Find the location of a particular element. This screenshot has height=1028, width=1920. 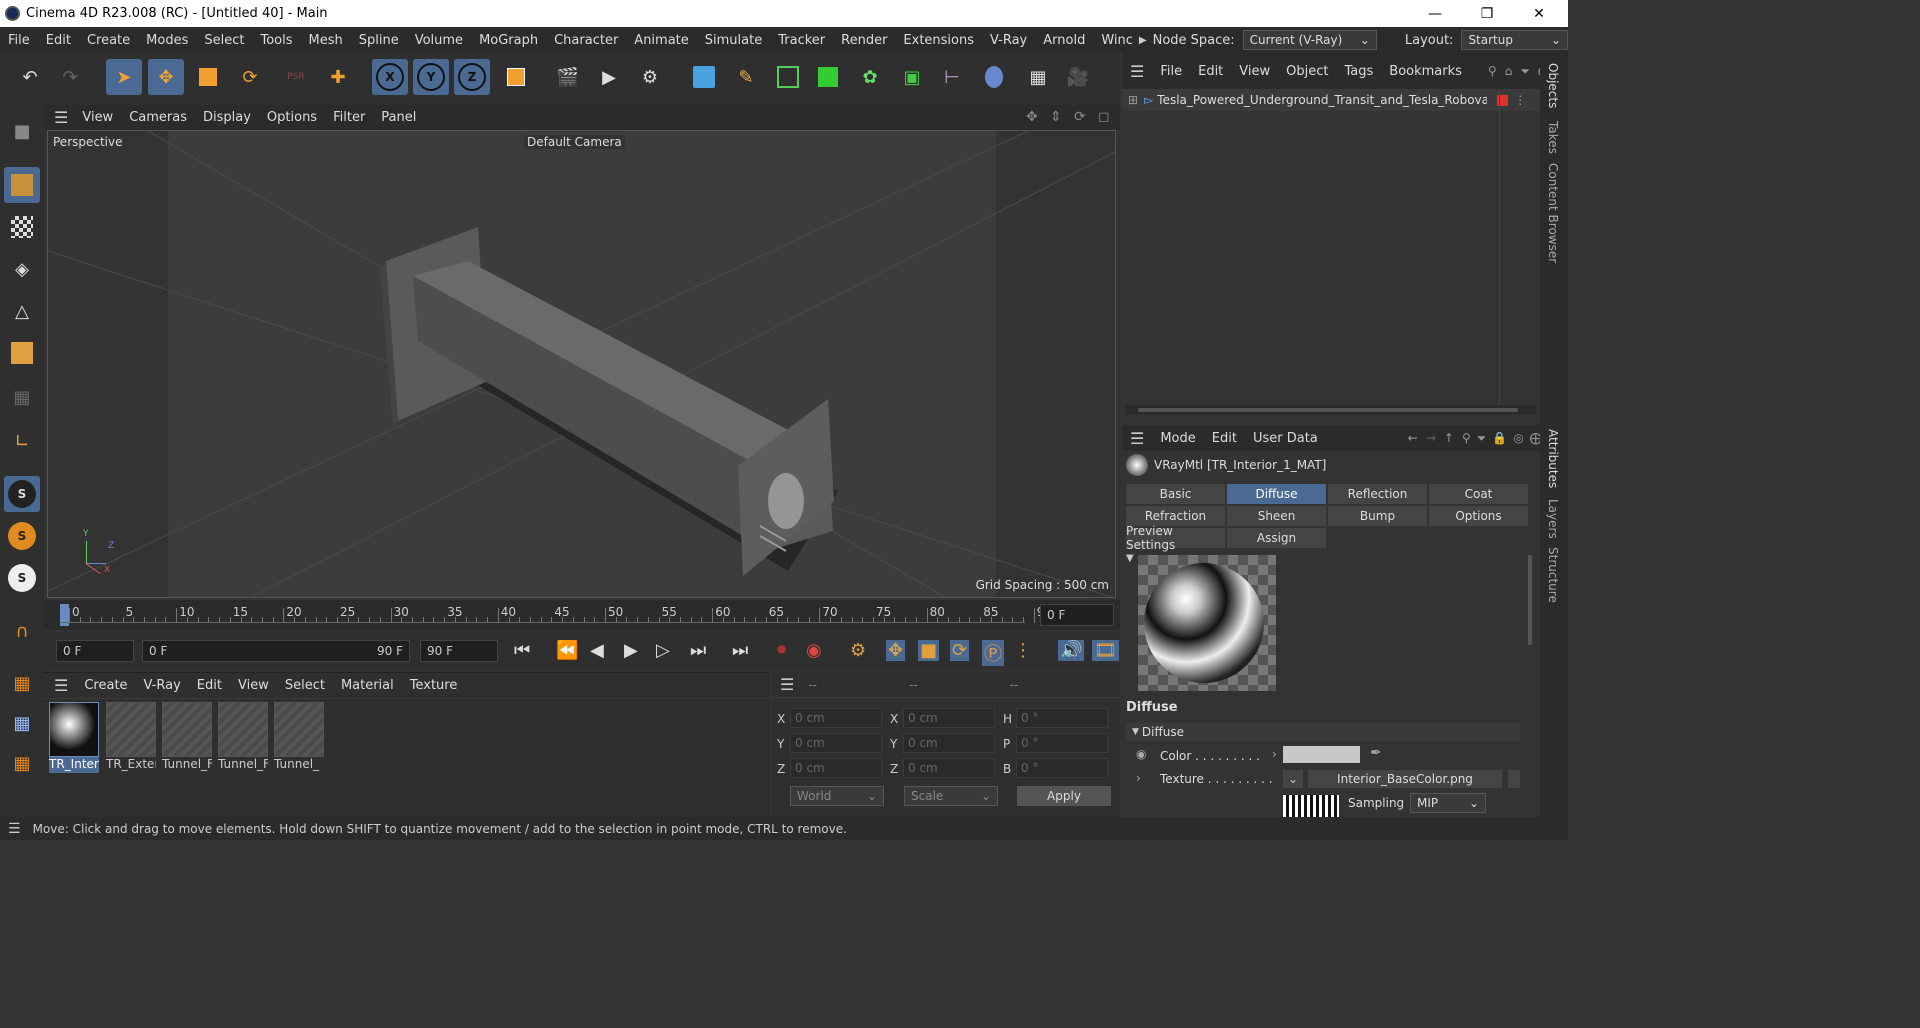

subdivision-icon is located at coordinates (788, 77).